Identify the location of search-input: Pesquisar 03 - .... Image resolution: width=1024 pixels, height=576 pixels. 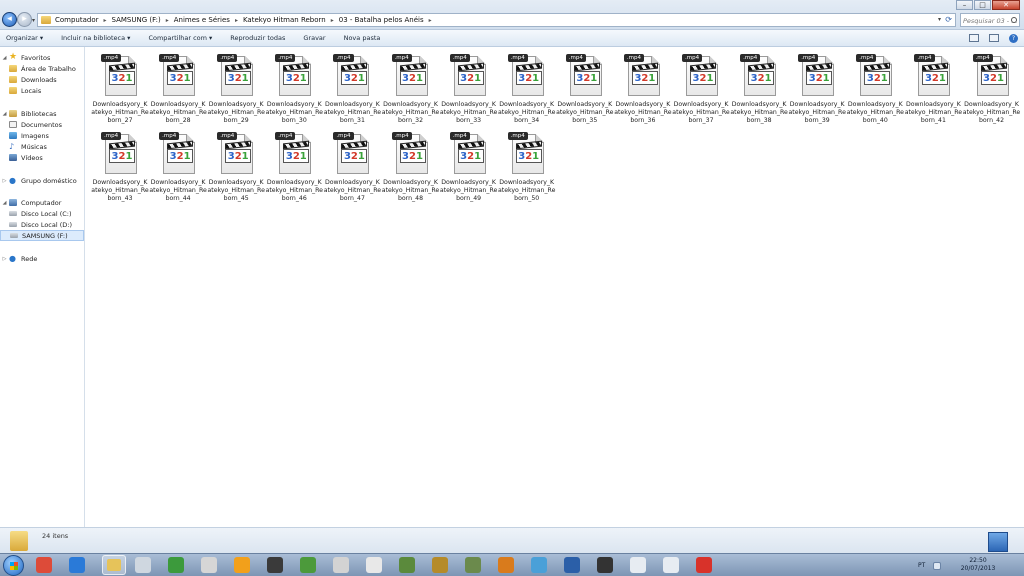
(990, 20).